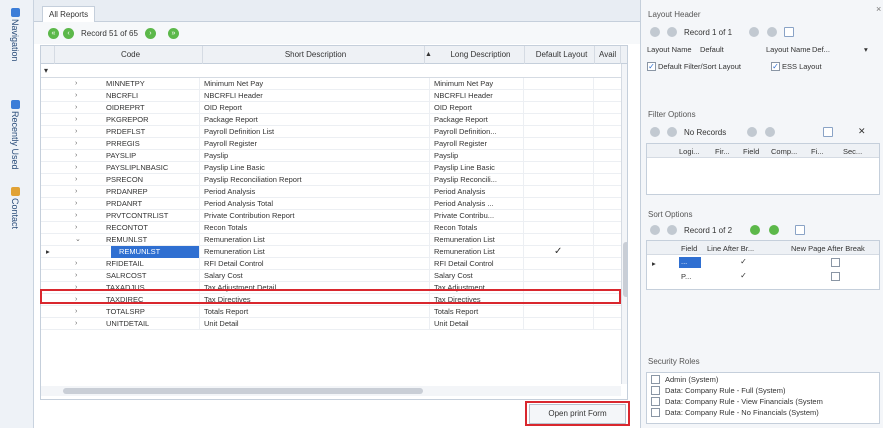  Describe the element at coordinates (234, 251) in the screenshot. I see `short-description-cell: Remuneration List` at that location.